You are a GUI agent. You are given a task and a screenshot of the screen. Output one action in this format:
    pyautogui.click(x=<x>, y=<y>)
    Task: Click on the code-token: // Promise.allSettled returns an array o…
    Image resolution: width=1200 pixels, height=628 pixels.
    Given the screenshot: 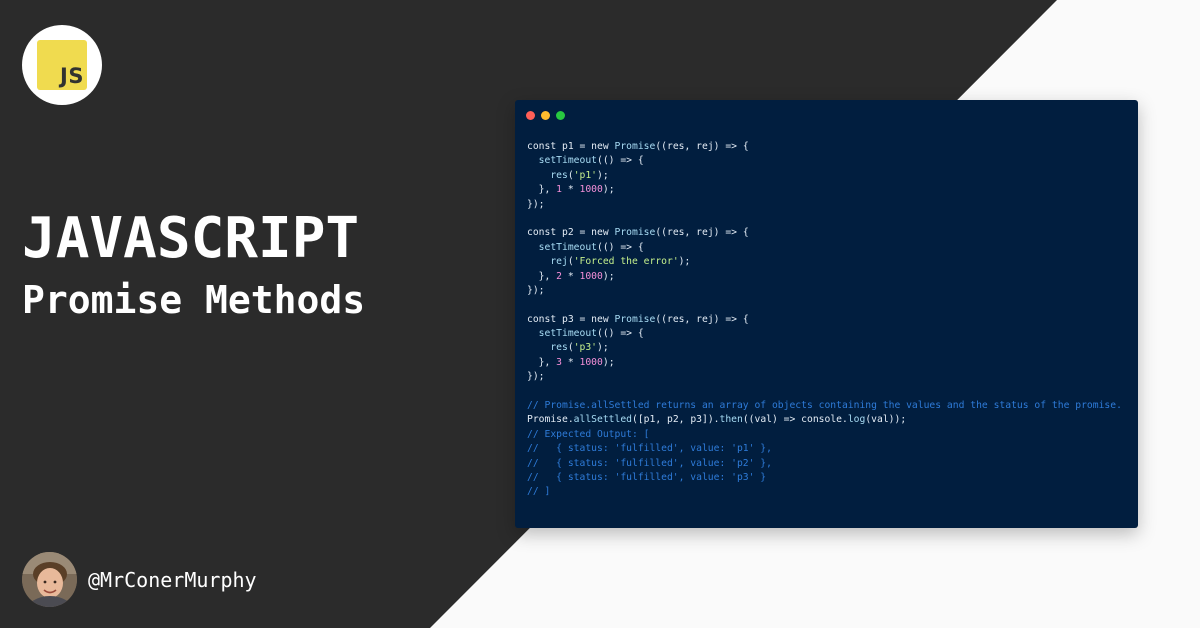 What is the action you would take?
    pyautogui.click(x=824, y=406)
    